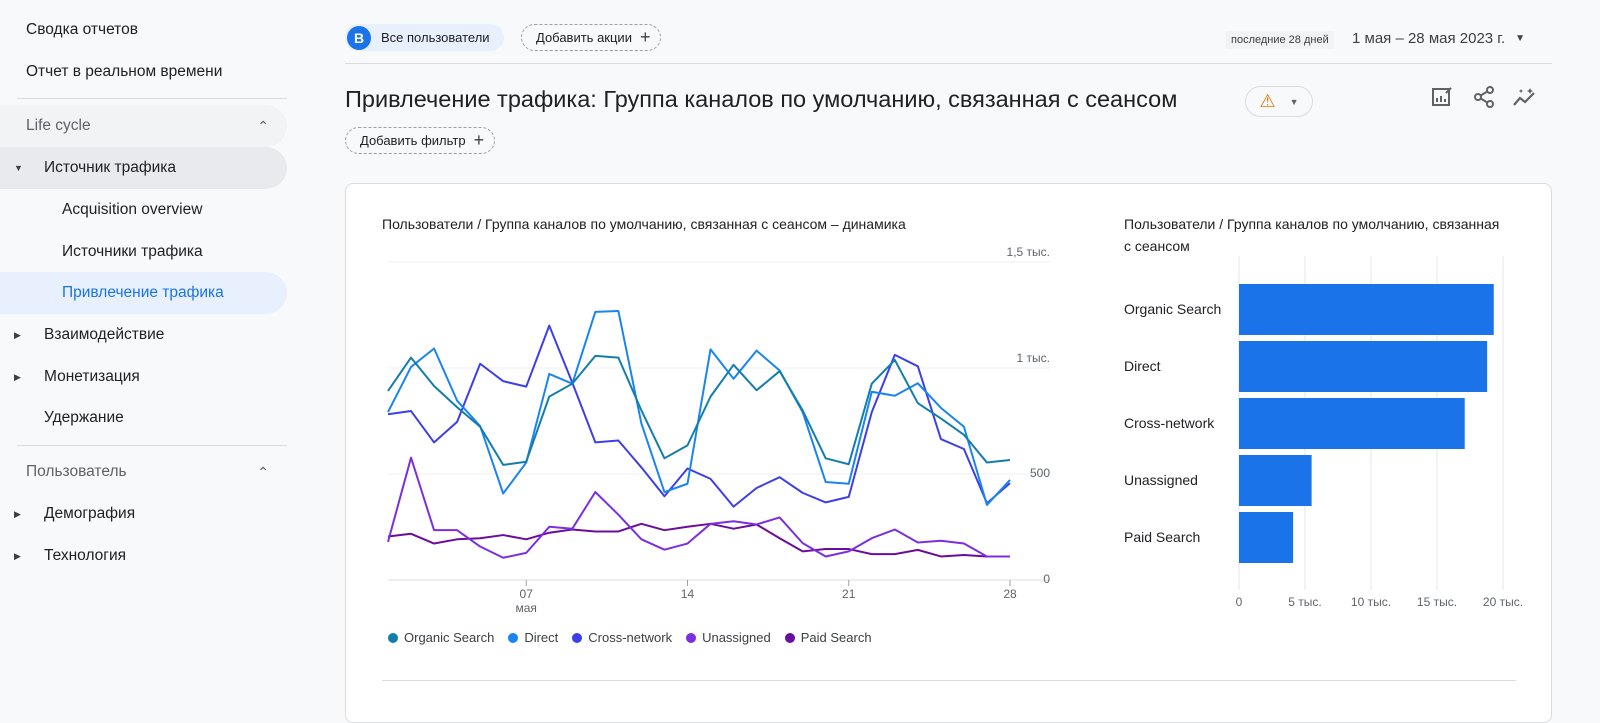  I want to click on x-tick-label: 5 тыс., so click(1304, 602).